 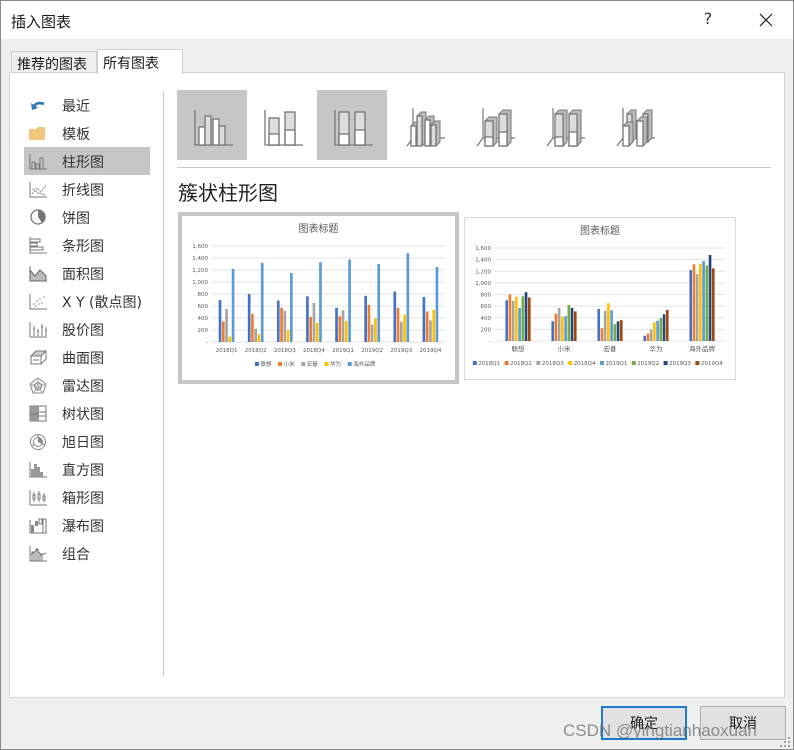 I want to click on sidebar-item-undo-arrow: 最近, so click(x=87, y=105).